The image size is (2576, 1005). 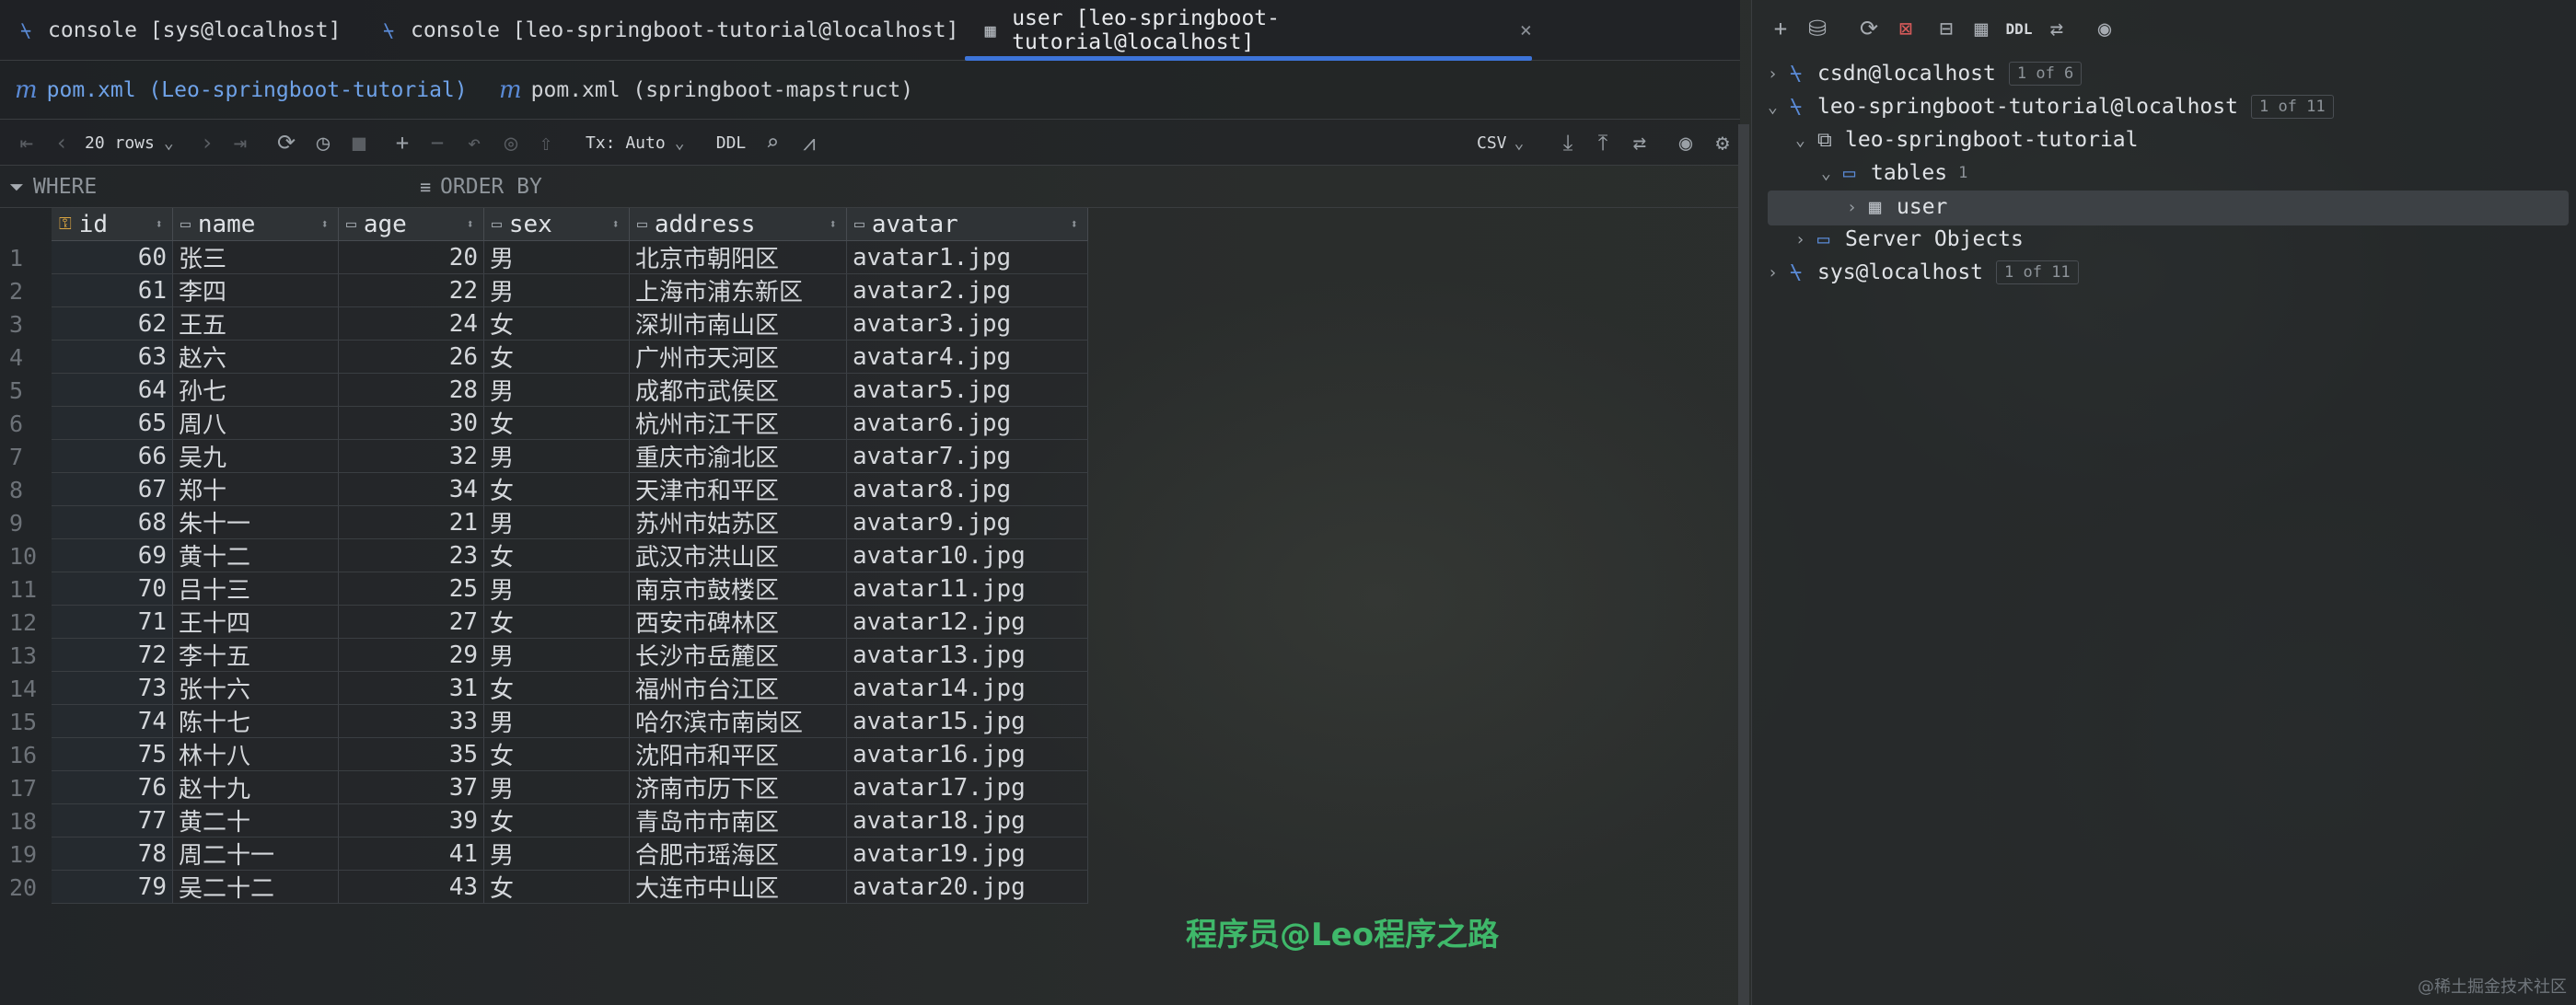 I want to click on cell-address: 深圳市南山区, so click(x=738, y=324).